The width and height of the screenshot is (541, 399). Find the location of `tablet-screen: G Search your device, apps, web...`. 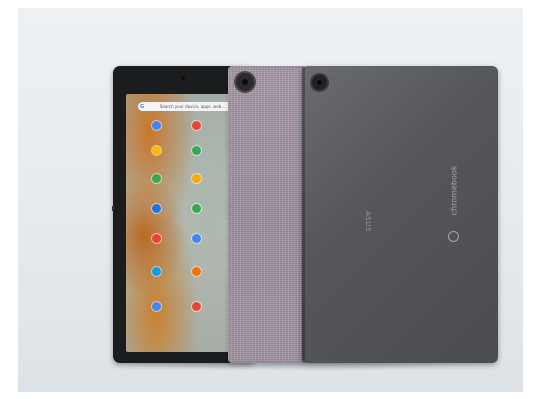

tablet-screen: G Search your device, apps, web... is located at coordinates (185, 223).